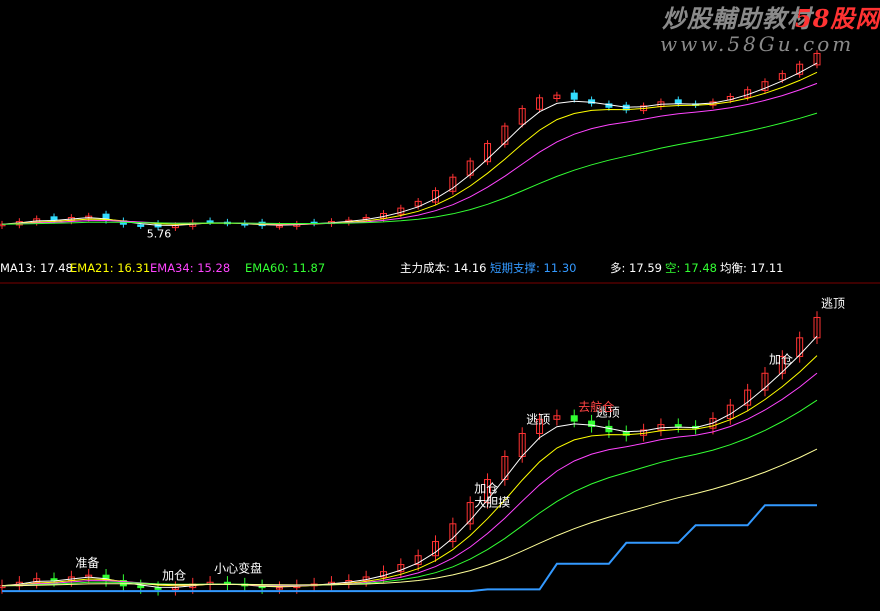 The image size is (880, 611). What do you see at coordinates (36, 268) in the screenshot?
I see `legend-item: MA13: 17.48` at bounding box center [36, 268].